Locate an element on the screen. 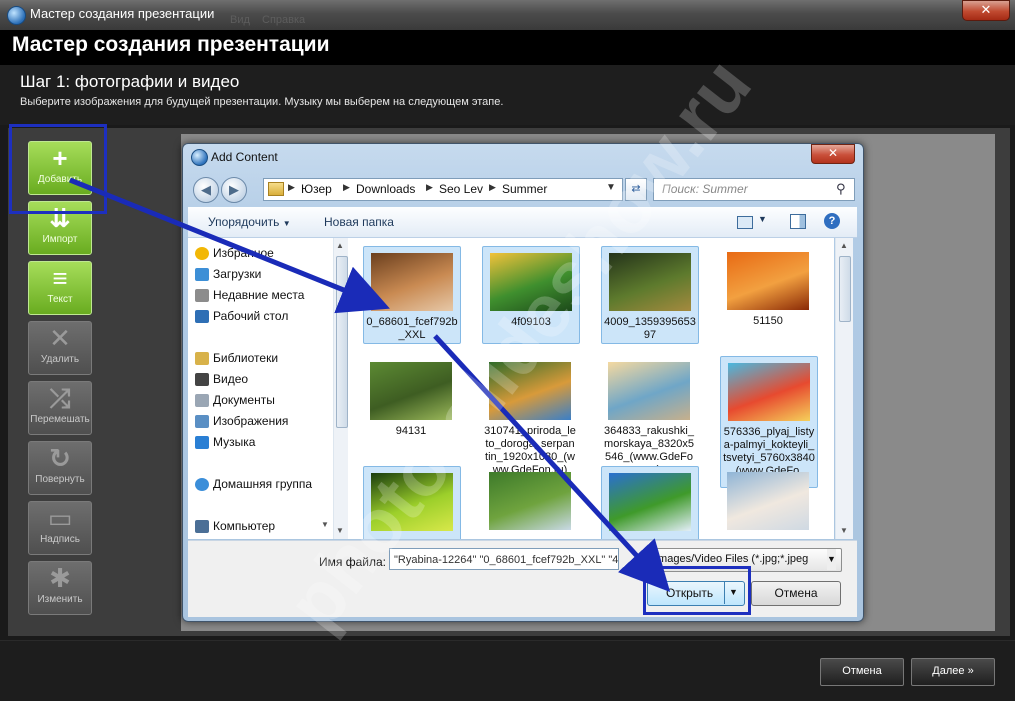 This screenshot has width=1015, height=701. file-name: 0_68601_fcef792b_XXL is located at coordinates (412, 328).